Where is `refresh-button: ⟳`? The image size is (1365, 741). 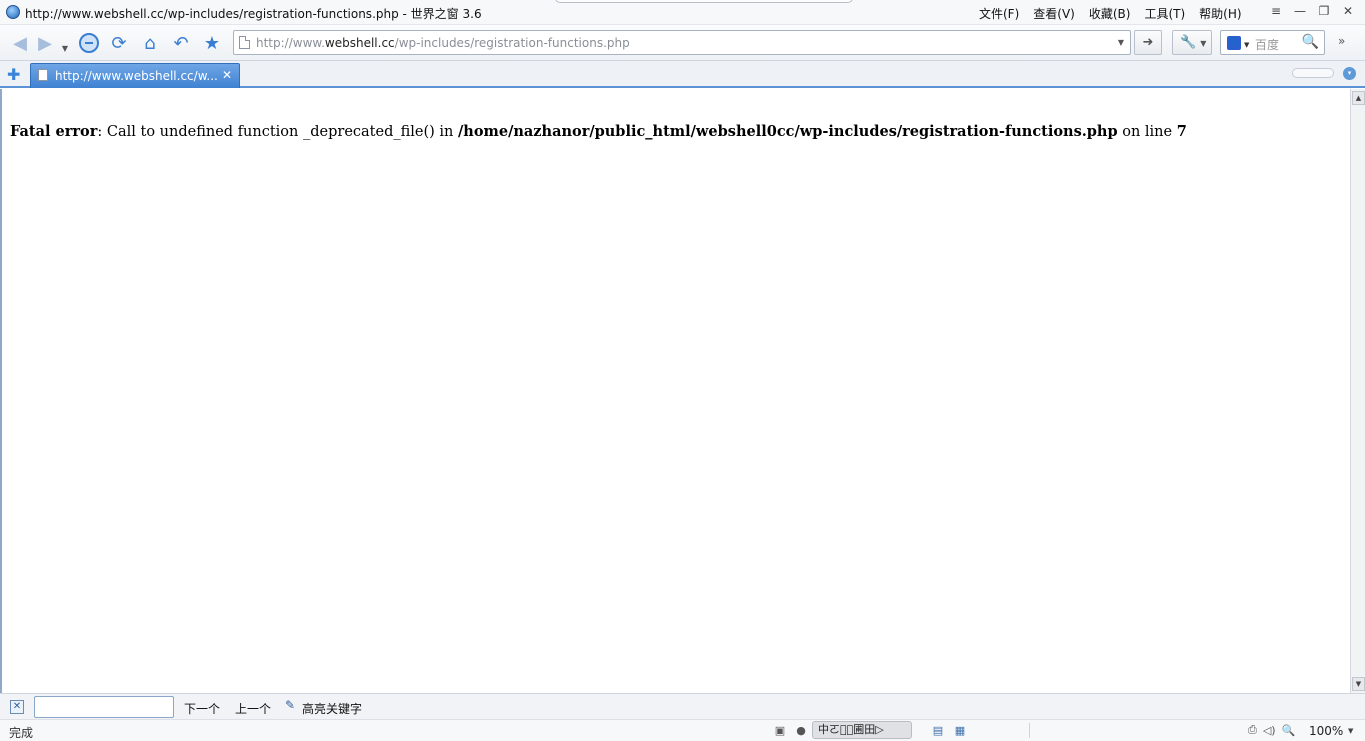
refresh-button: ⟳ is located at coordinates (119, 43).